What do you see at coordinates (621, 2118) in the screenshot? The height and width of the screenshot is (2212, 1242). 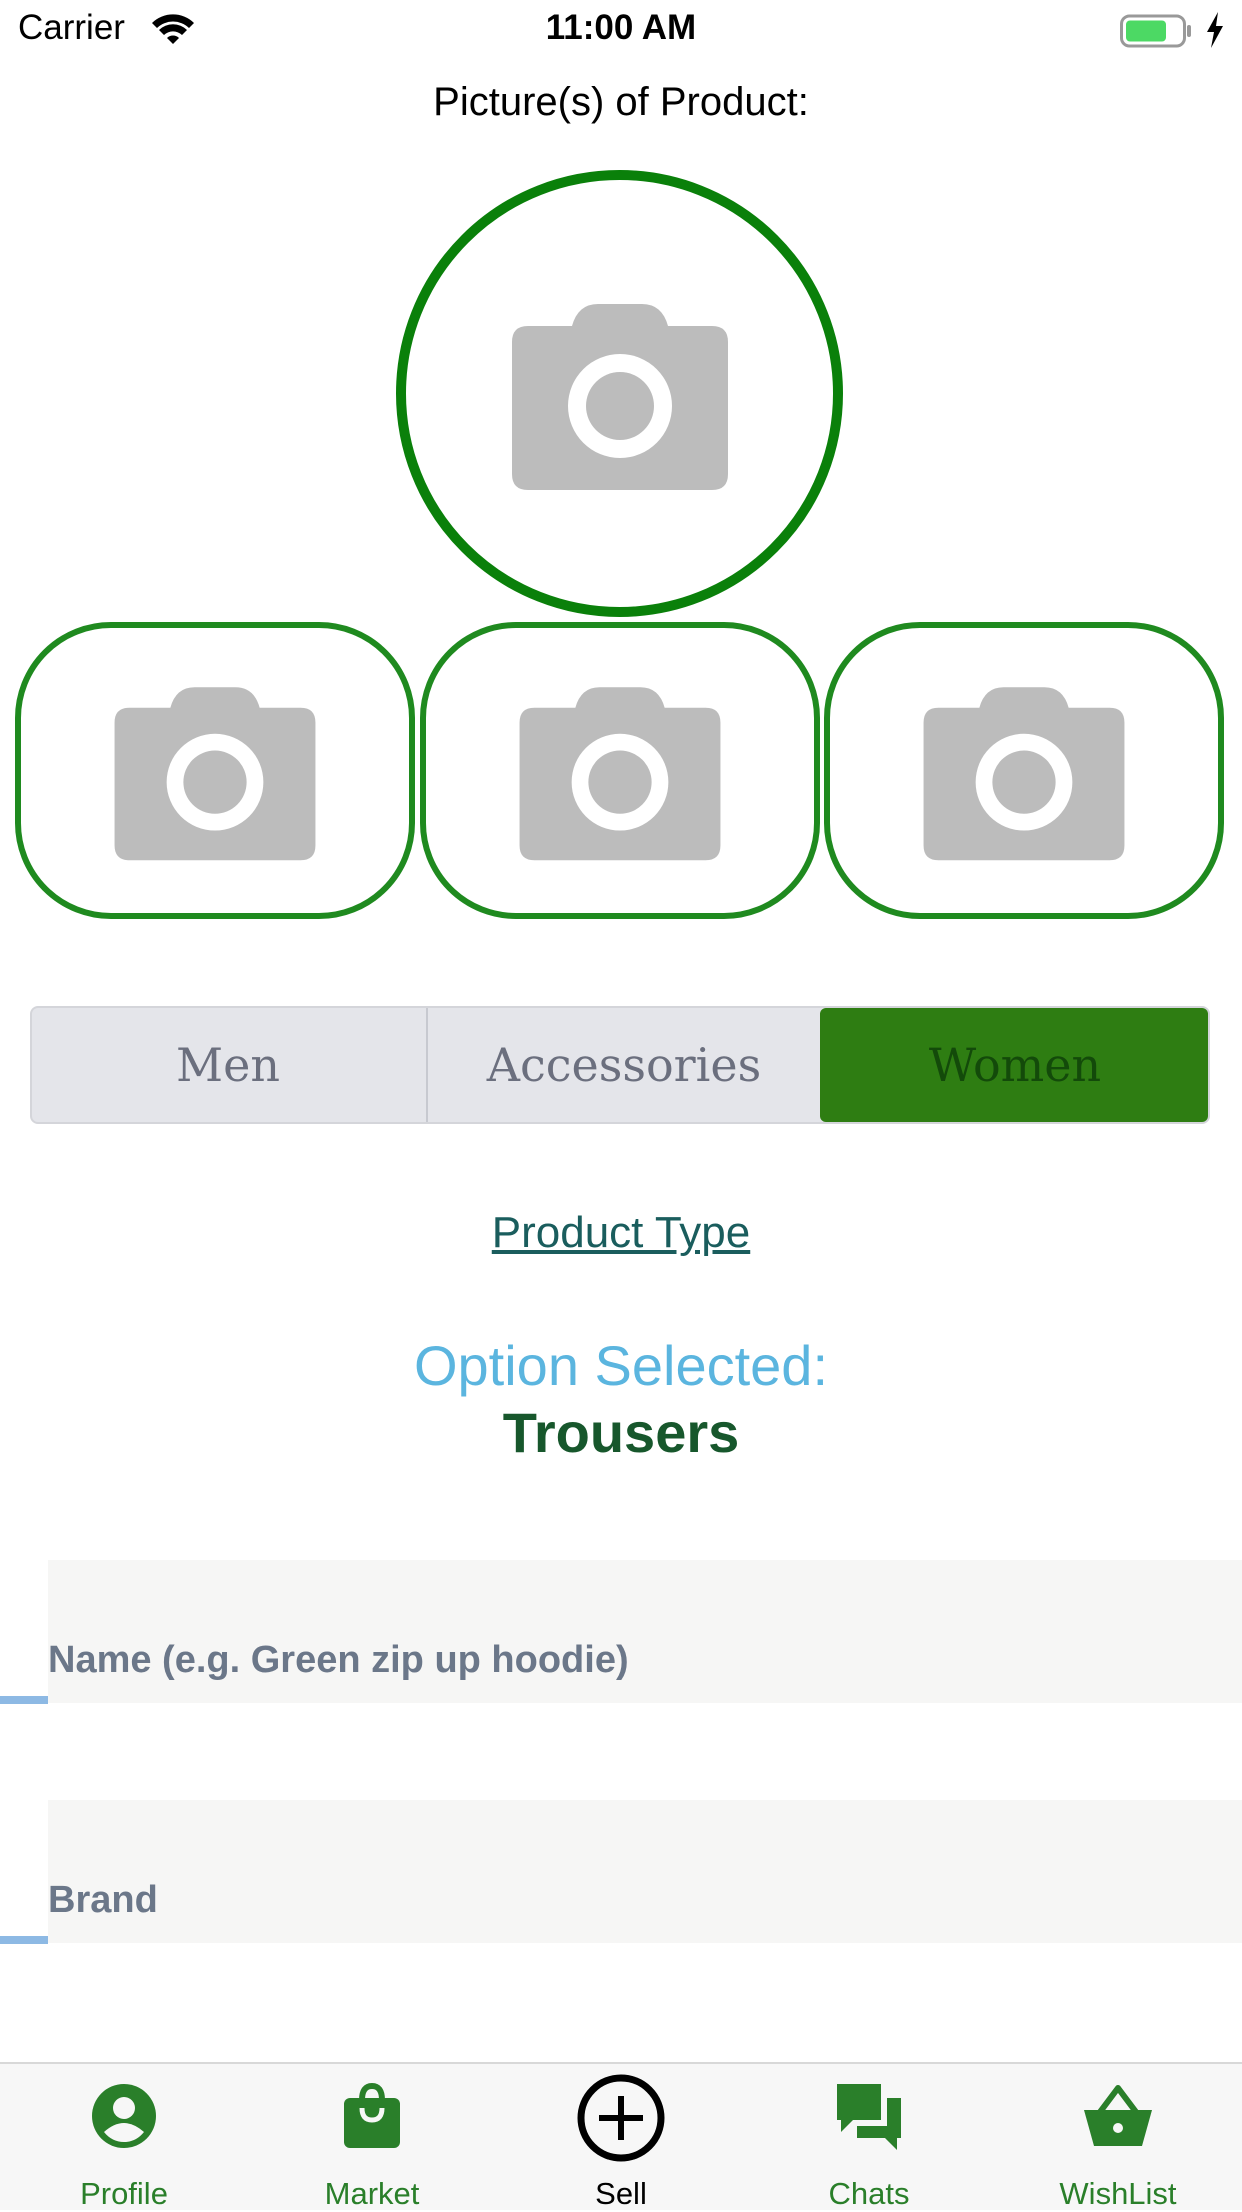 I see `plus-circle-icon` at bounding box center [621, 2118].